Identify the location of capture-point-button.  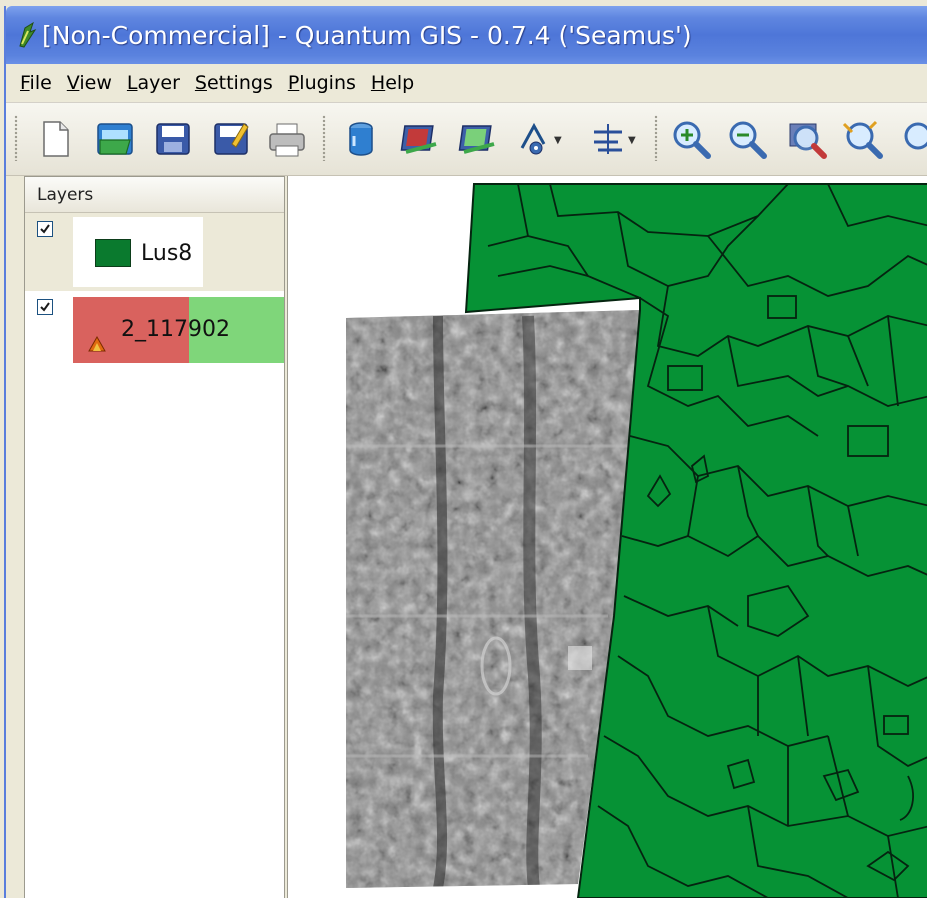
(535, 139).